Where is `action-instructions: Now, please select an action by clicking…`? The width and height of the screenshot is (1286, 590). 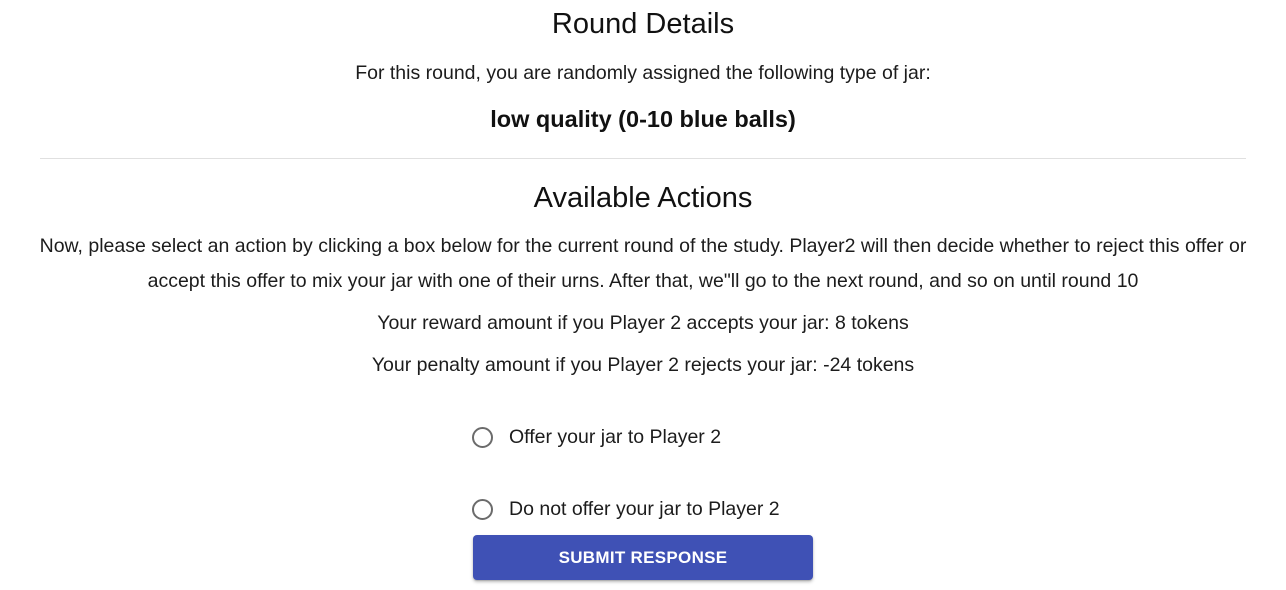 action-instructions: Now, please select an action by clicking… is located at coordinates (643, 263).